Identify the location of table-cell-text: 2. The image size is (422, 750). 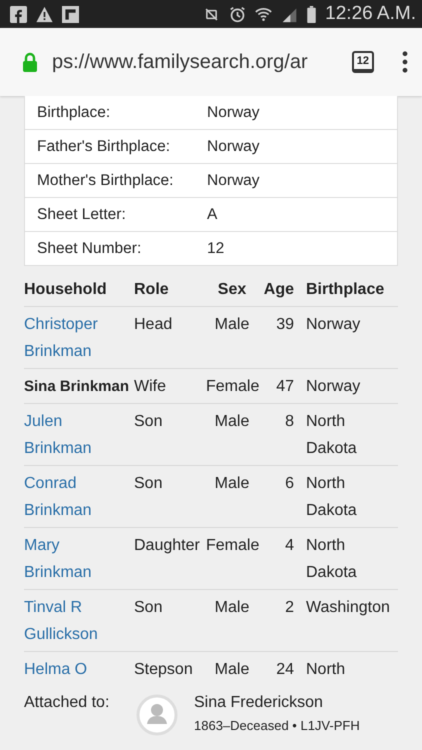
(289, 608).